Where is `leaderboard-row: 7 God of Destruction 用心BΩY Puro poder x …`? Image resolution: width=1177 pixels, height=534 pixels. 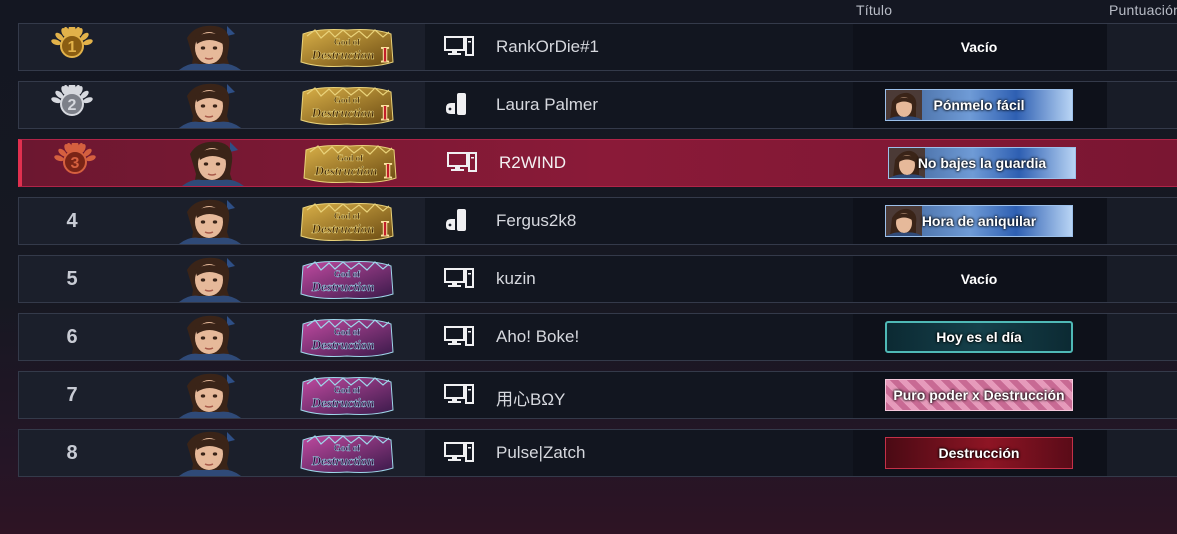
leaderboard-row: 7 God of Destruction 用心BΩY Puro poder x … is located at coordinates (597, 395).